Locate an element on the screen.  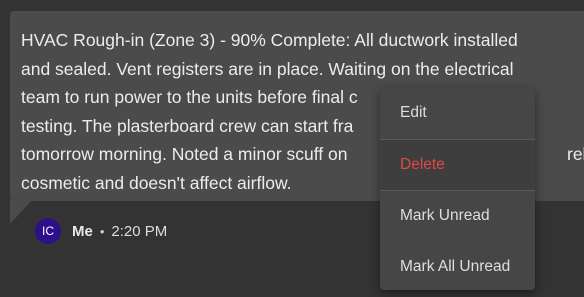
menu-item-mark-unread: Mark Unread is located at coordinates (457, 216).